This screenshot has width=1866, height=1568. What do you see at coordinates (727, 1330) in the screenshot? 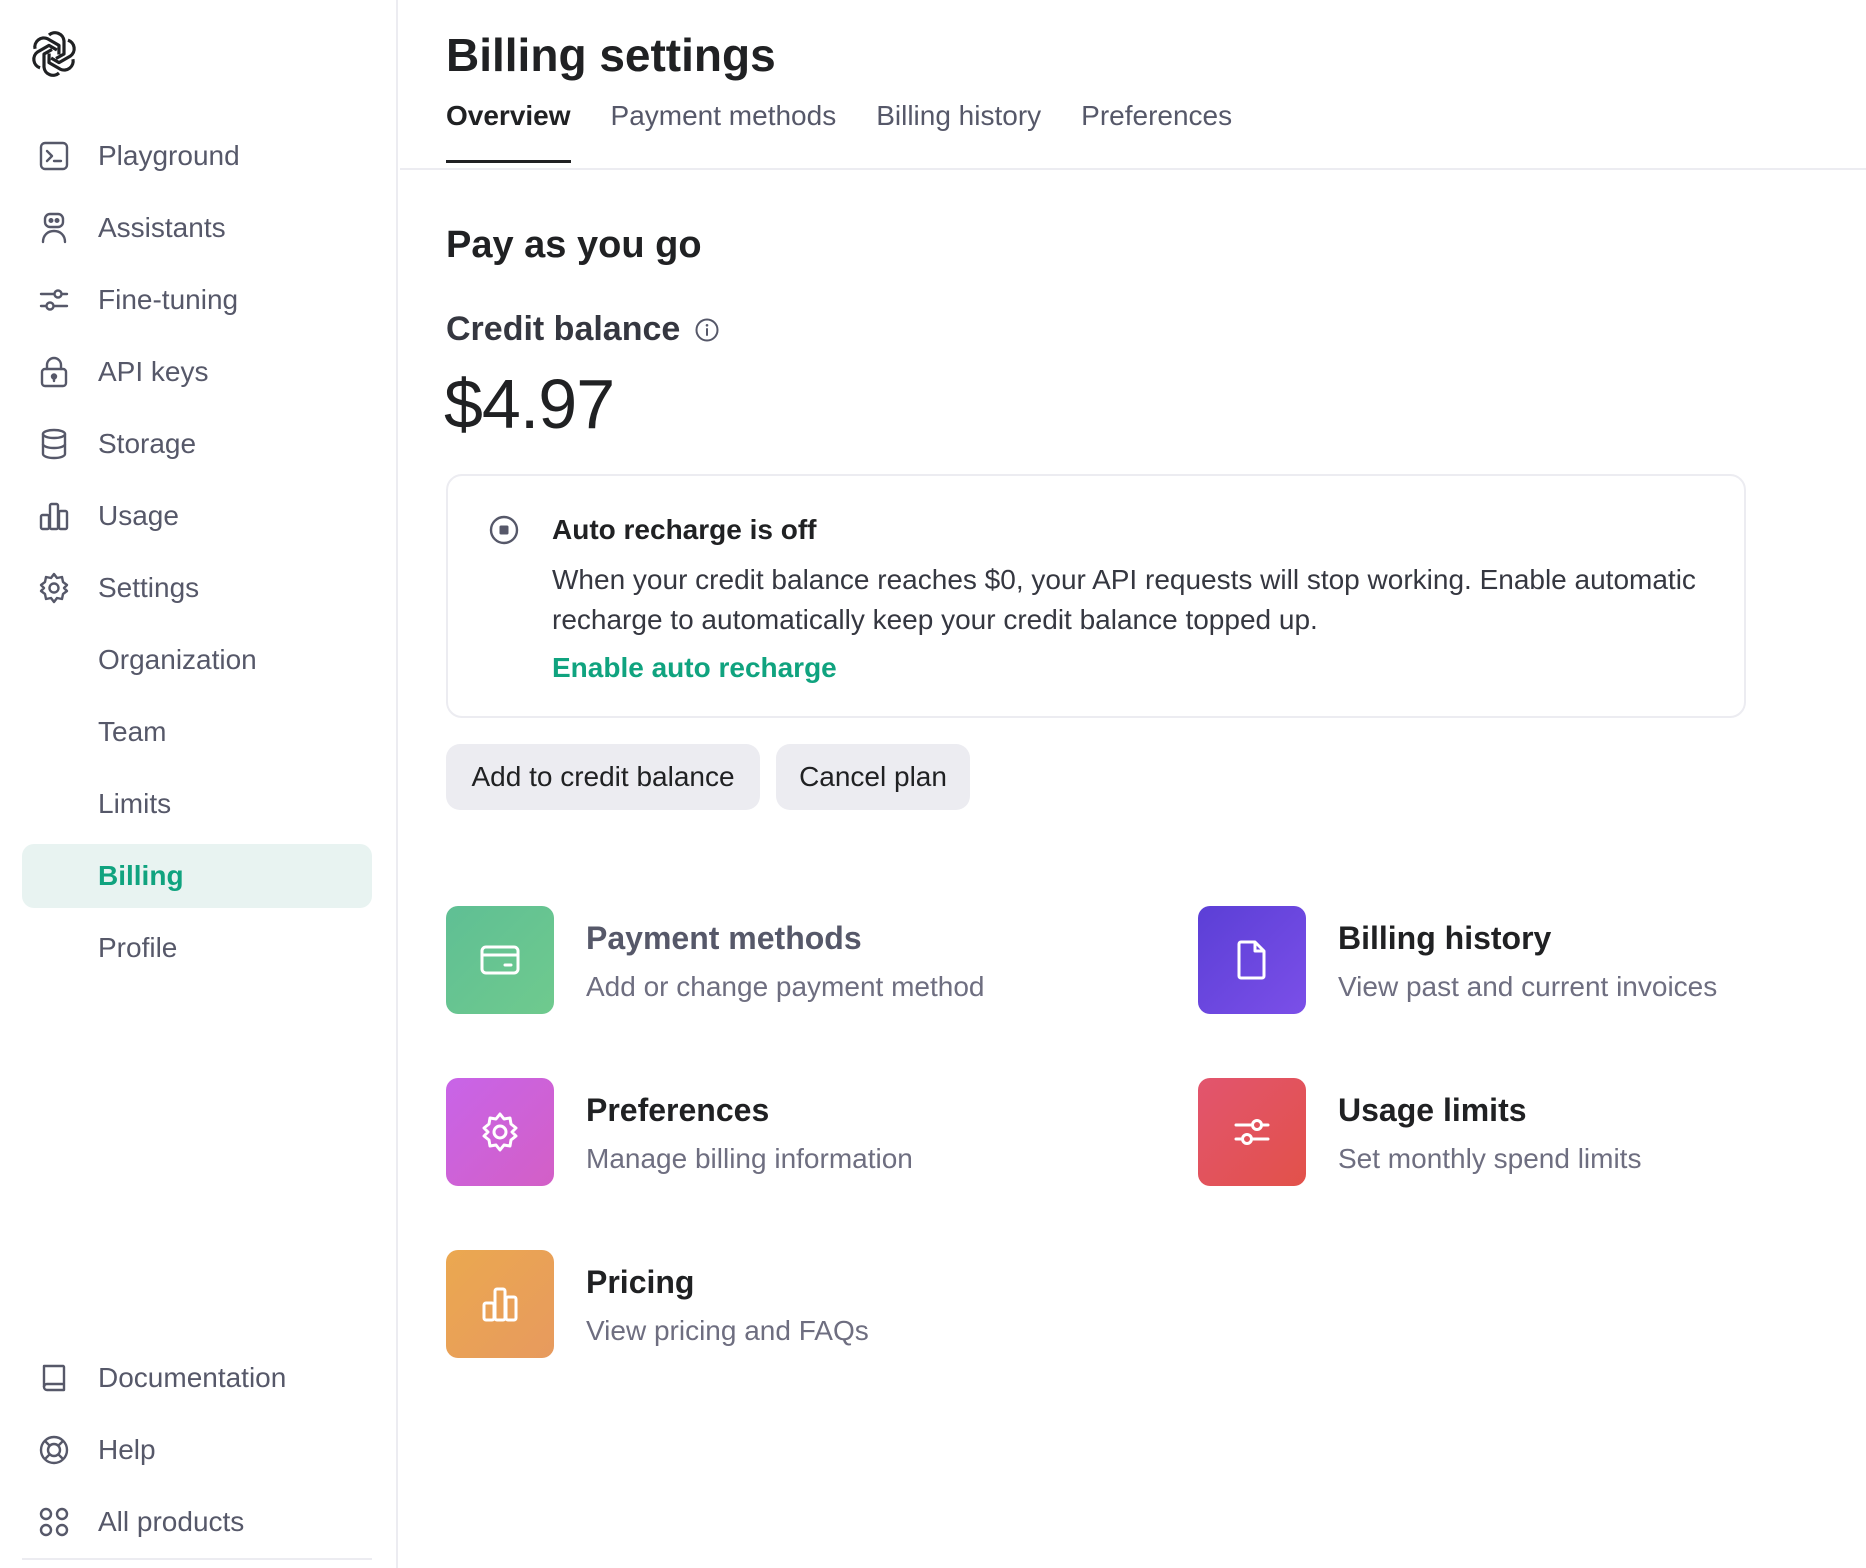
I see `tile-description: View pricing and FAQs` at bounding box center [727, 1330].